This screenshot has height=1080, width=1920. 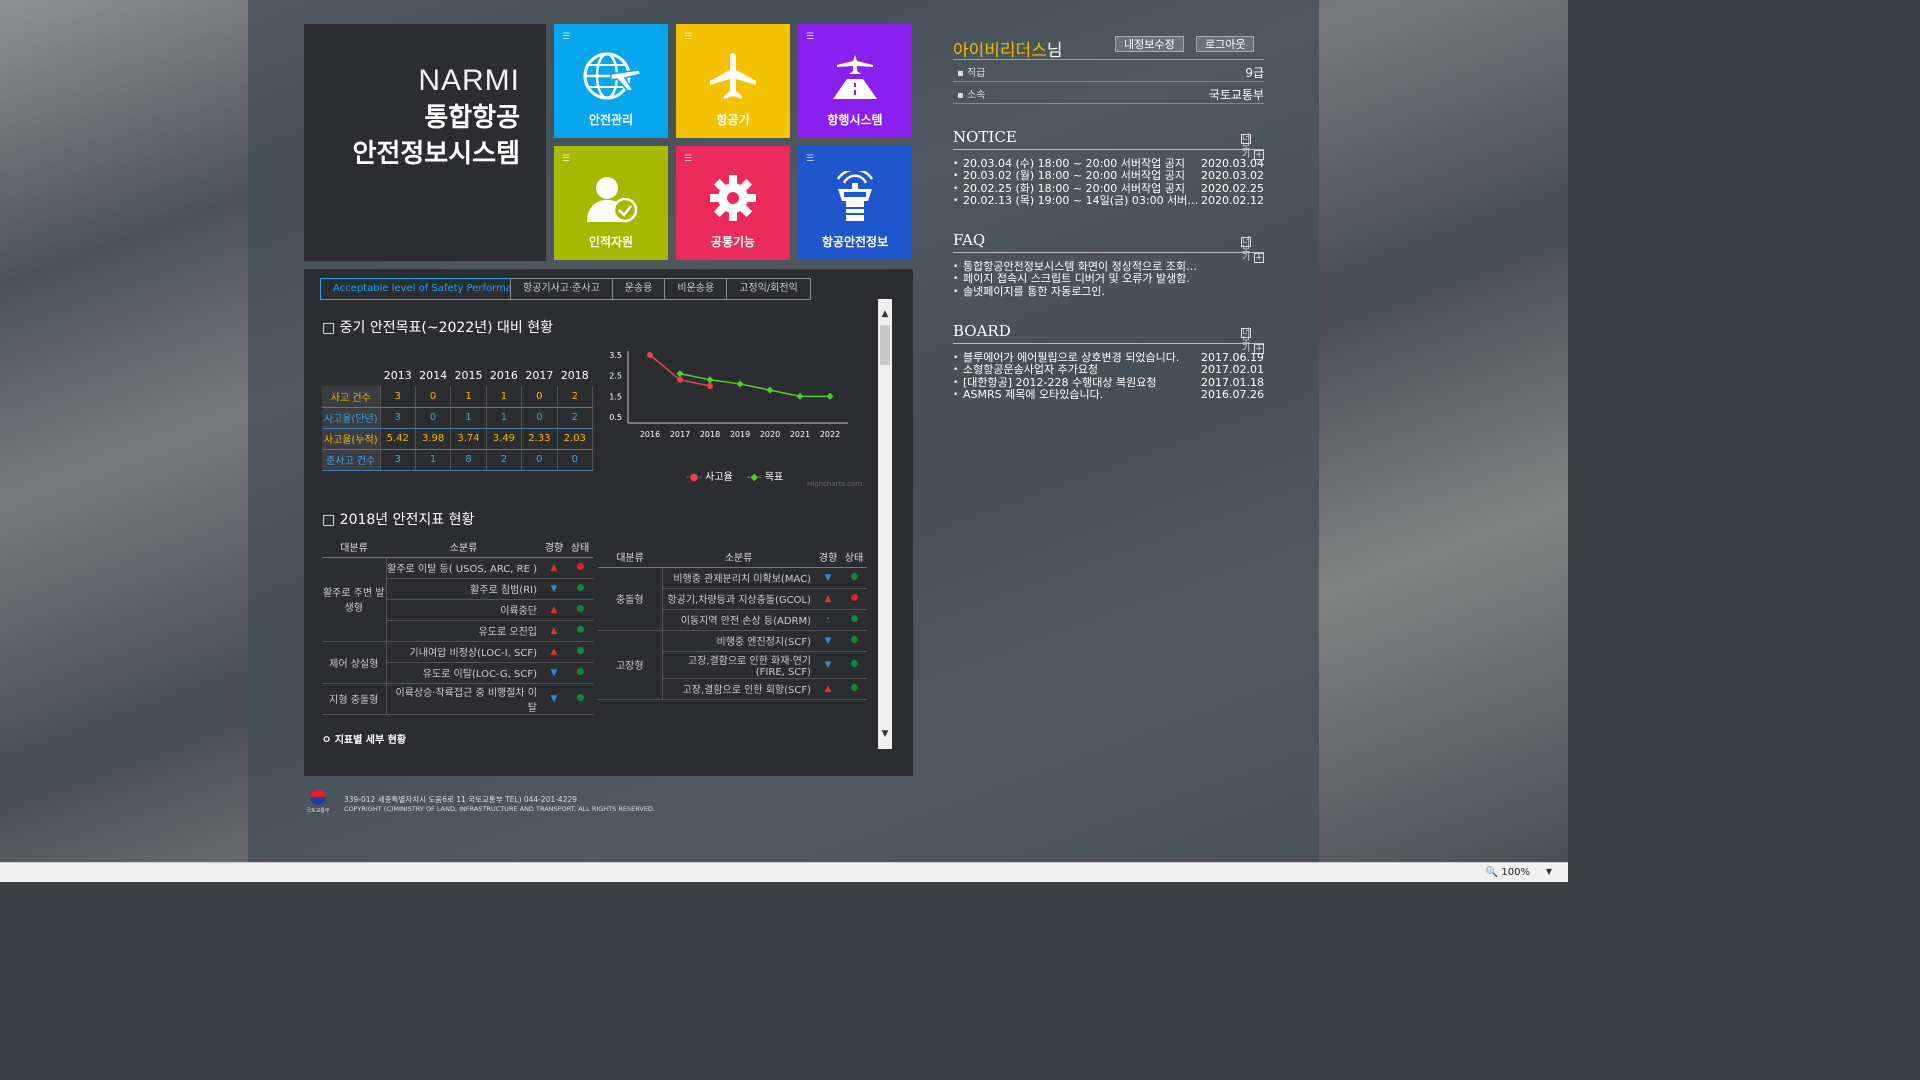 I want to click on year-header: 2013, so click(x=397, y=375).